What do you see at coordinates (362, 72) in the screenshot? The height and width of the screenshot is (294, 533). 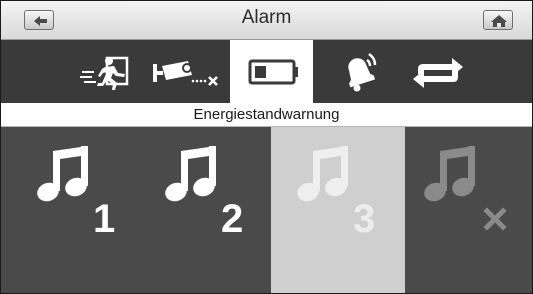 I see `bell-ringing-icon` at bounding box center [362, 72].